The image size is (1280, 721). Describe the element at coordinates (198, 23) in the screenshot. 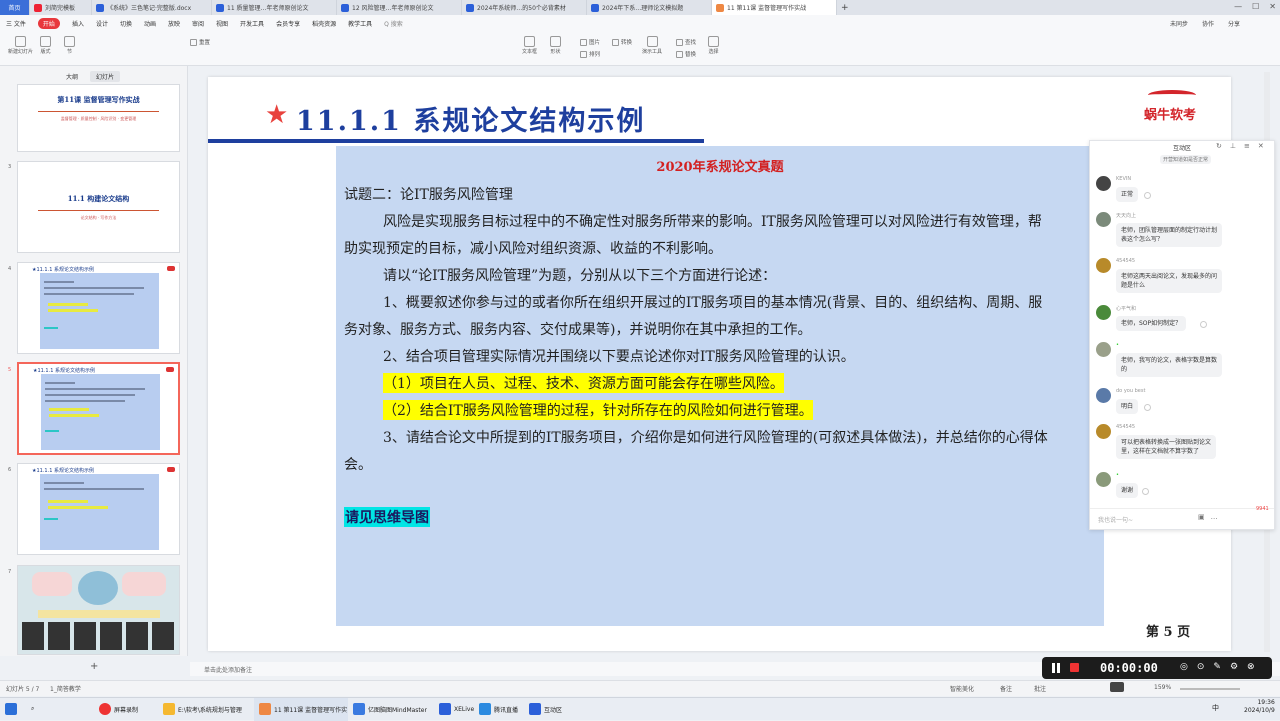

I see `menu-item-review: 审阅` at that location.